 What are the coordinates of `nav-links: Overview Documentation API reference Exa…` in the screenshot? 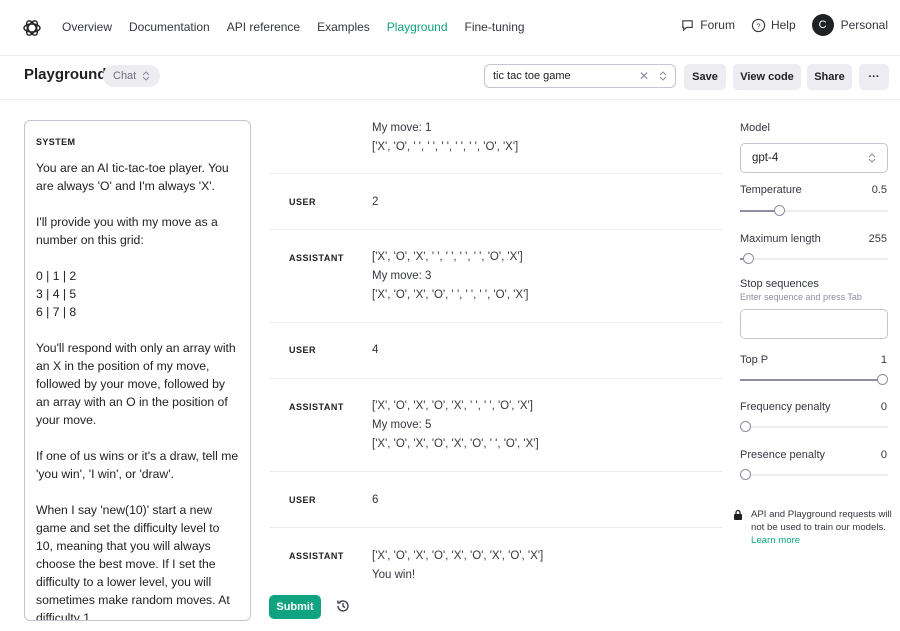 It's located at (302, 27).